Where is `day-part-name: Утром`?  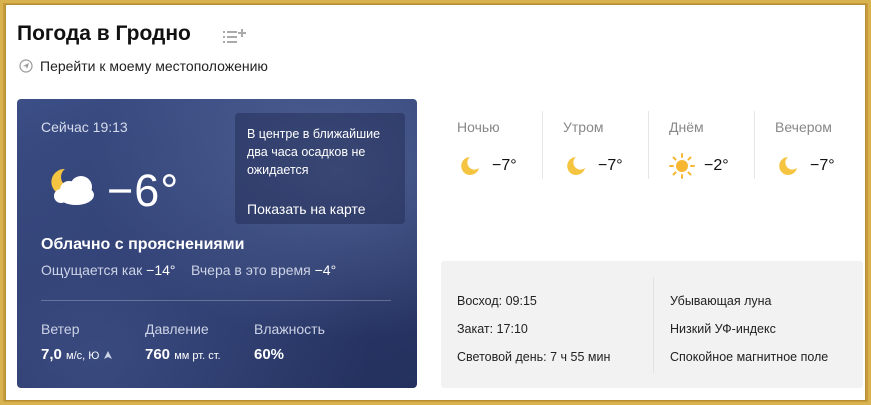
day-part-name: Утром is located at coordinates (583, 127).